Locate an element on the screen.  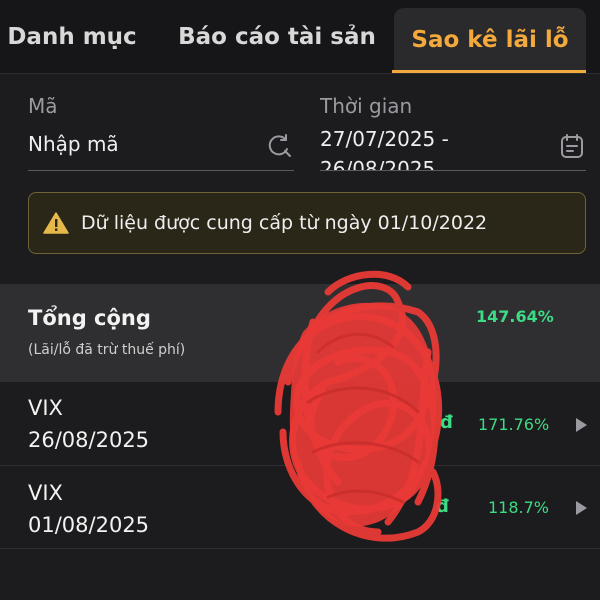
code-field-underline is located at coordinates (161, 170).